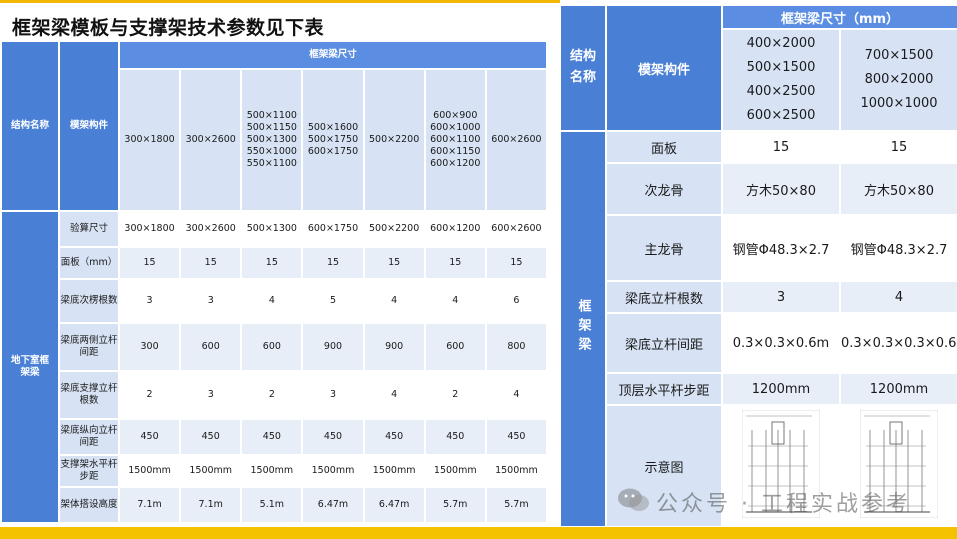 The height and width of the screenshot is (539, 957). What do you see at coordinates (516, 505) in the screenshot?
I see `table-cell: 5.7m` at bounding box center [516, 505].